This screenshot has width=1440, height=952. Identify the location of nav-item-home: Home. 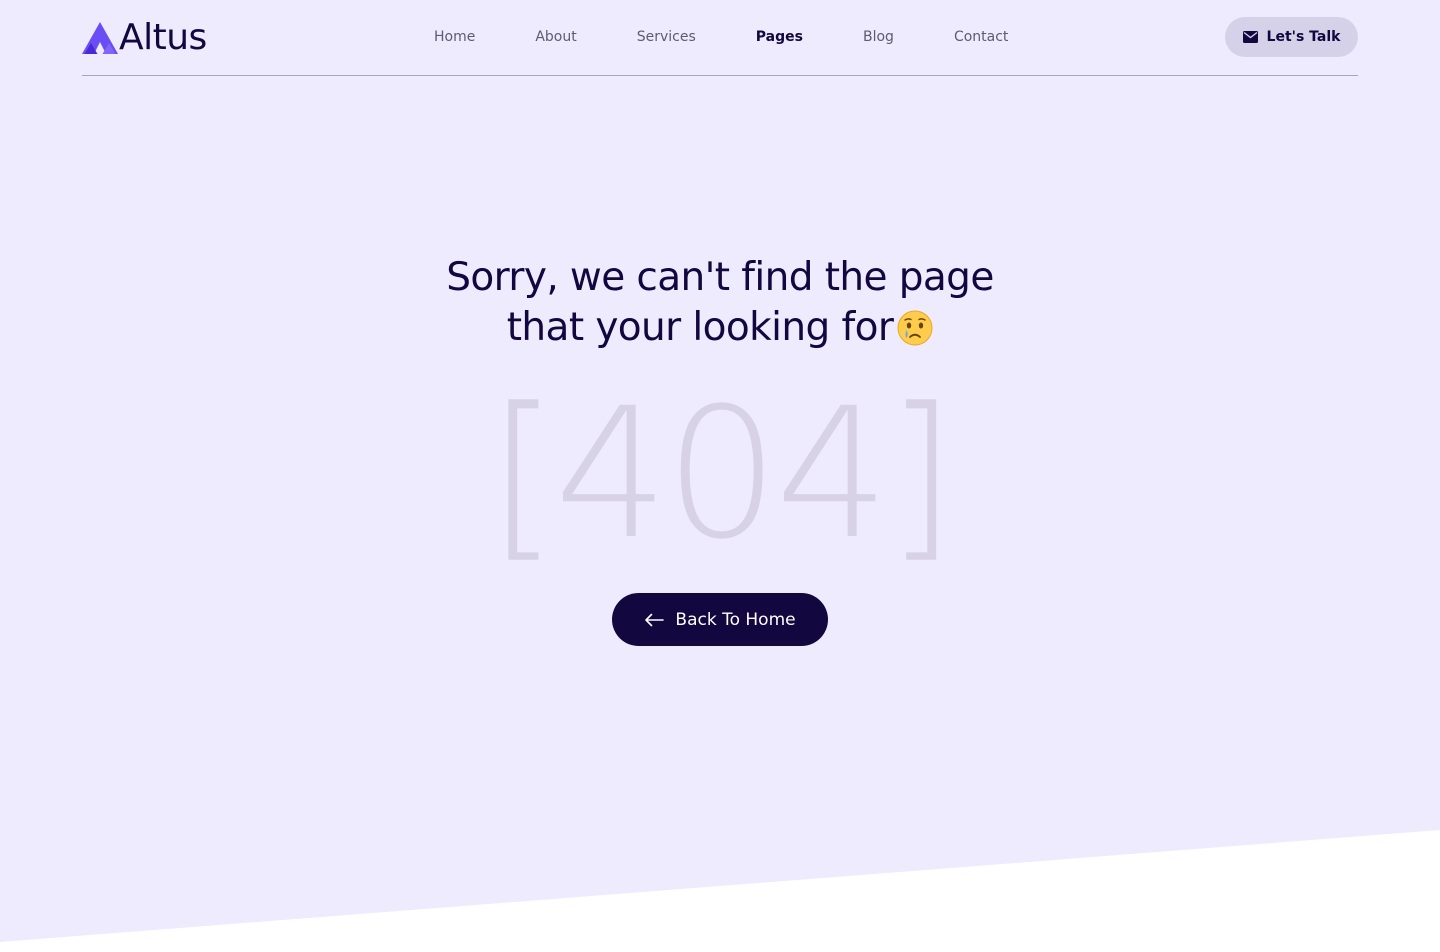
(454, 37).